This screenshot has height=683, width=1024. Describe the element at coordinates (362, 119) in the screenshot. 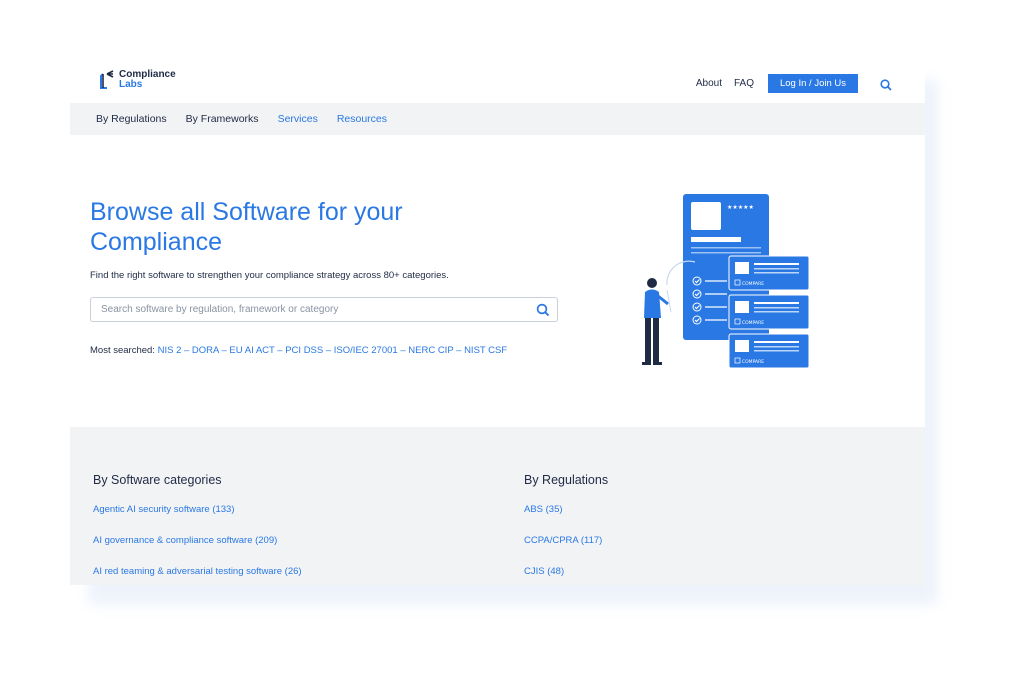

I see `subnav-resources: Resources` at that location.